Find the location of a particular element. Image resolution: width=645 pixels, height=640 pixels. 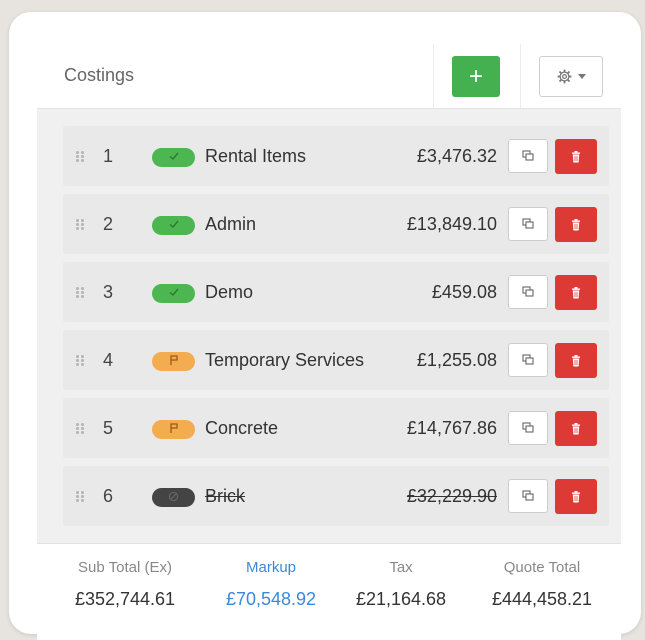

ban-icon is located at coordinates (173, 498).